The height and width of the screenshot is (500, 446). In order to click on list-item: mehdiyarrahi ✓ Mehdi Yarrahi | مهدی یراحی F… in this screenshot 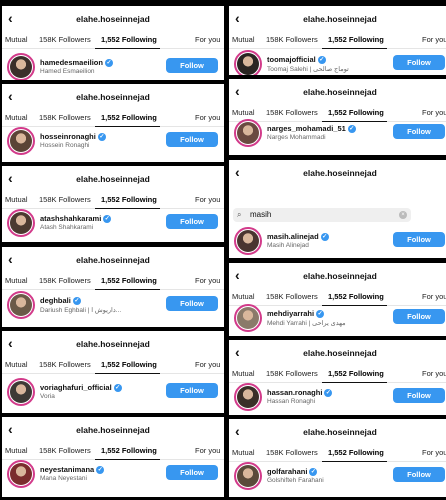, I will do `click(337, 318)`.